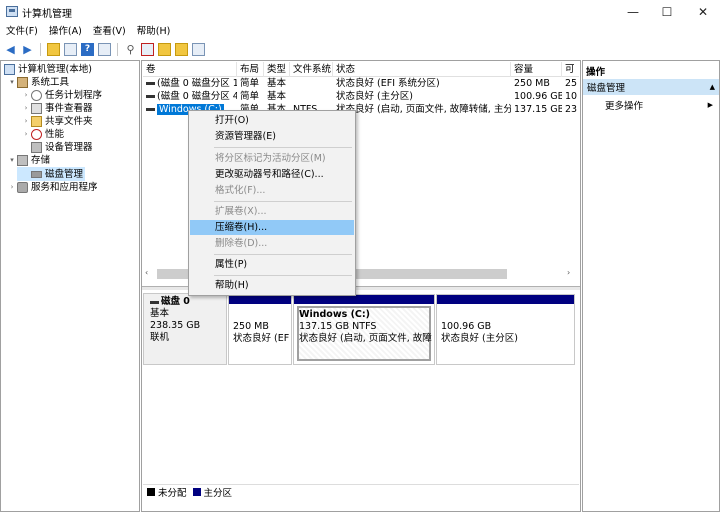 The width and height of the screenshot is (720, 517). I want to click on partition-efi: 250 MB 状态良好 (EFI, so click(260, 329).